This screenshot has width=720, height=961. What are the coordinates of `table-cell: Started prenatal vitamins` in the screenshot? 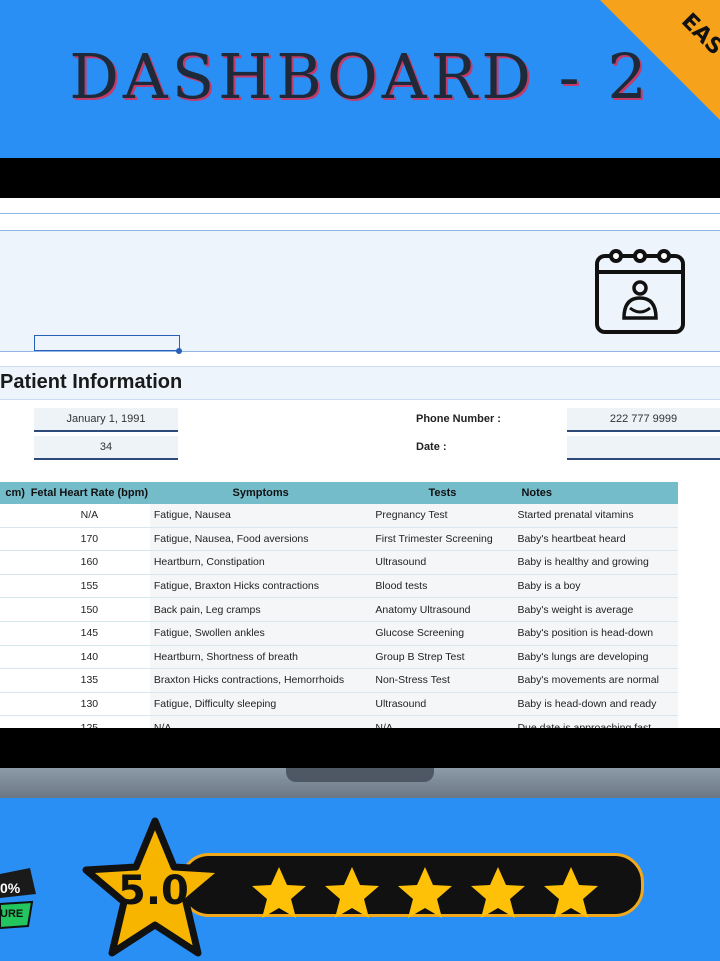 It's located at (595, 516).